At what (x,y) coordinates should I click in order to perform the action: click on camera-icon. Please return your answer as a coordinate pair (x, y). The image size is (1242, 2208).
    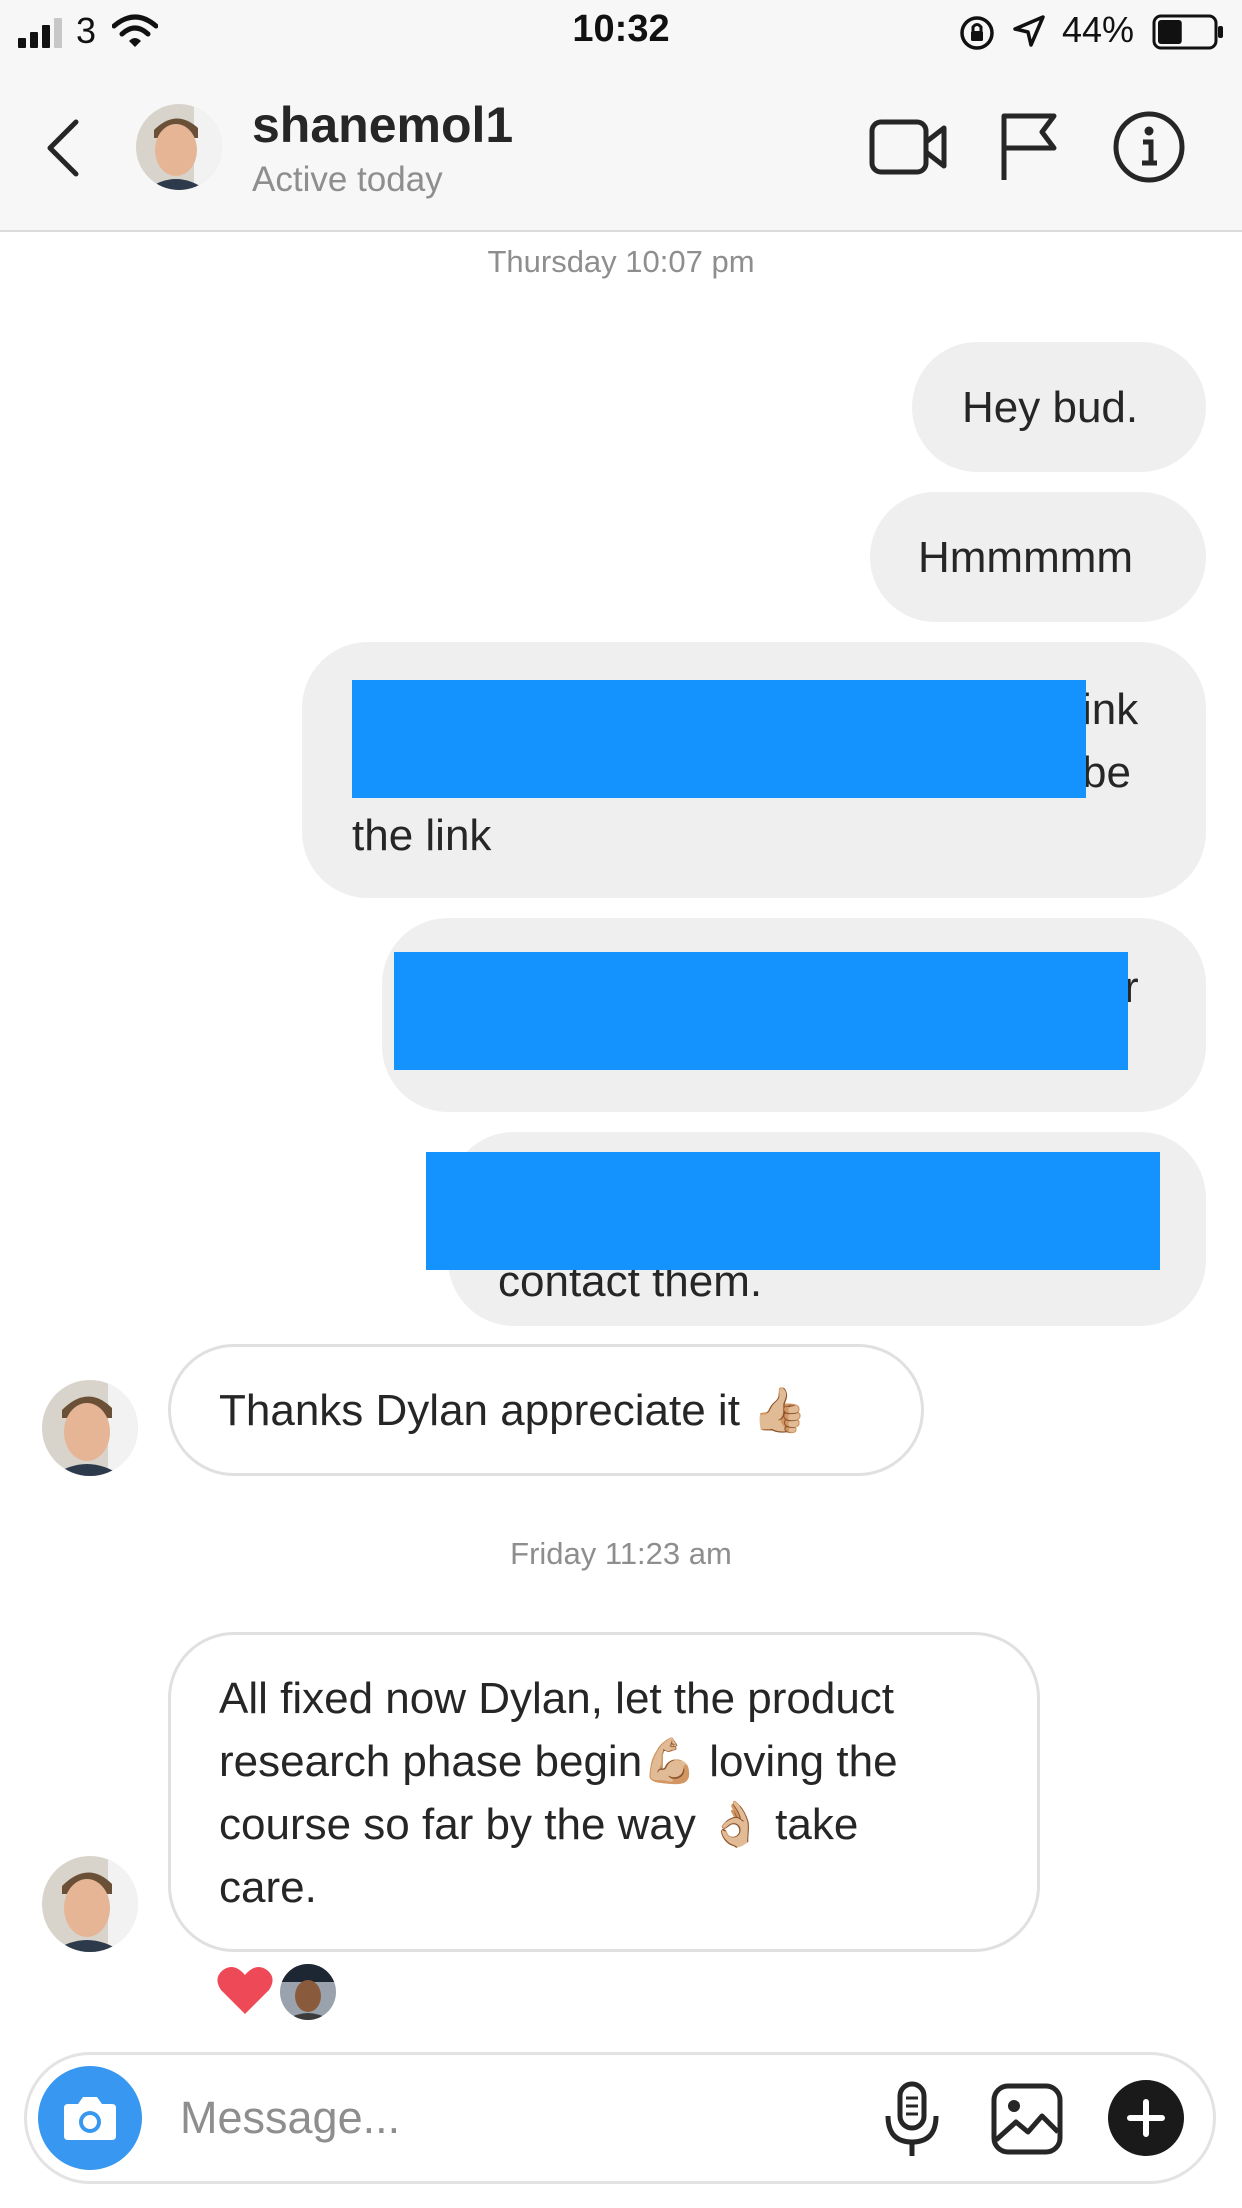
    Looking at the image, I should click on (90, 2118).